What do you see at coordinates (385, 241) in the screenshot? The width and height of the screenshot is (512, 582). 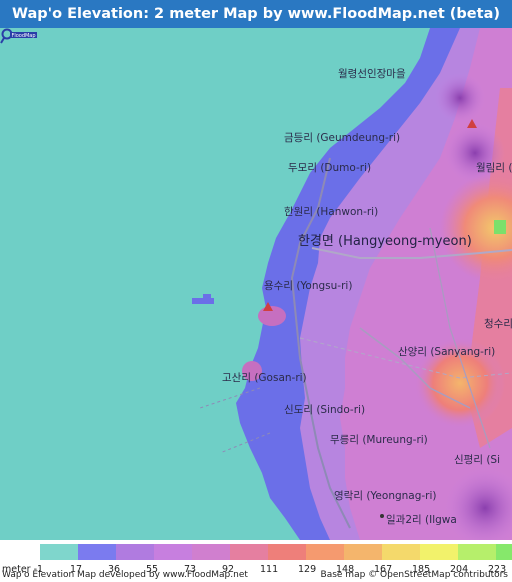 I see `place-label: 한경면 (Hangyeong-myeon)` at bounding box center [385, 241].